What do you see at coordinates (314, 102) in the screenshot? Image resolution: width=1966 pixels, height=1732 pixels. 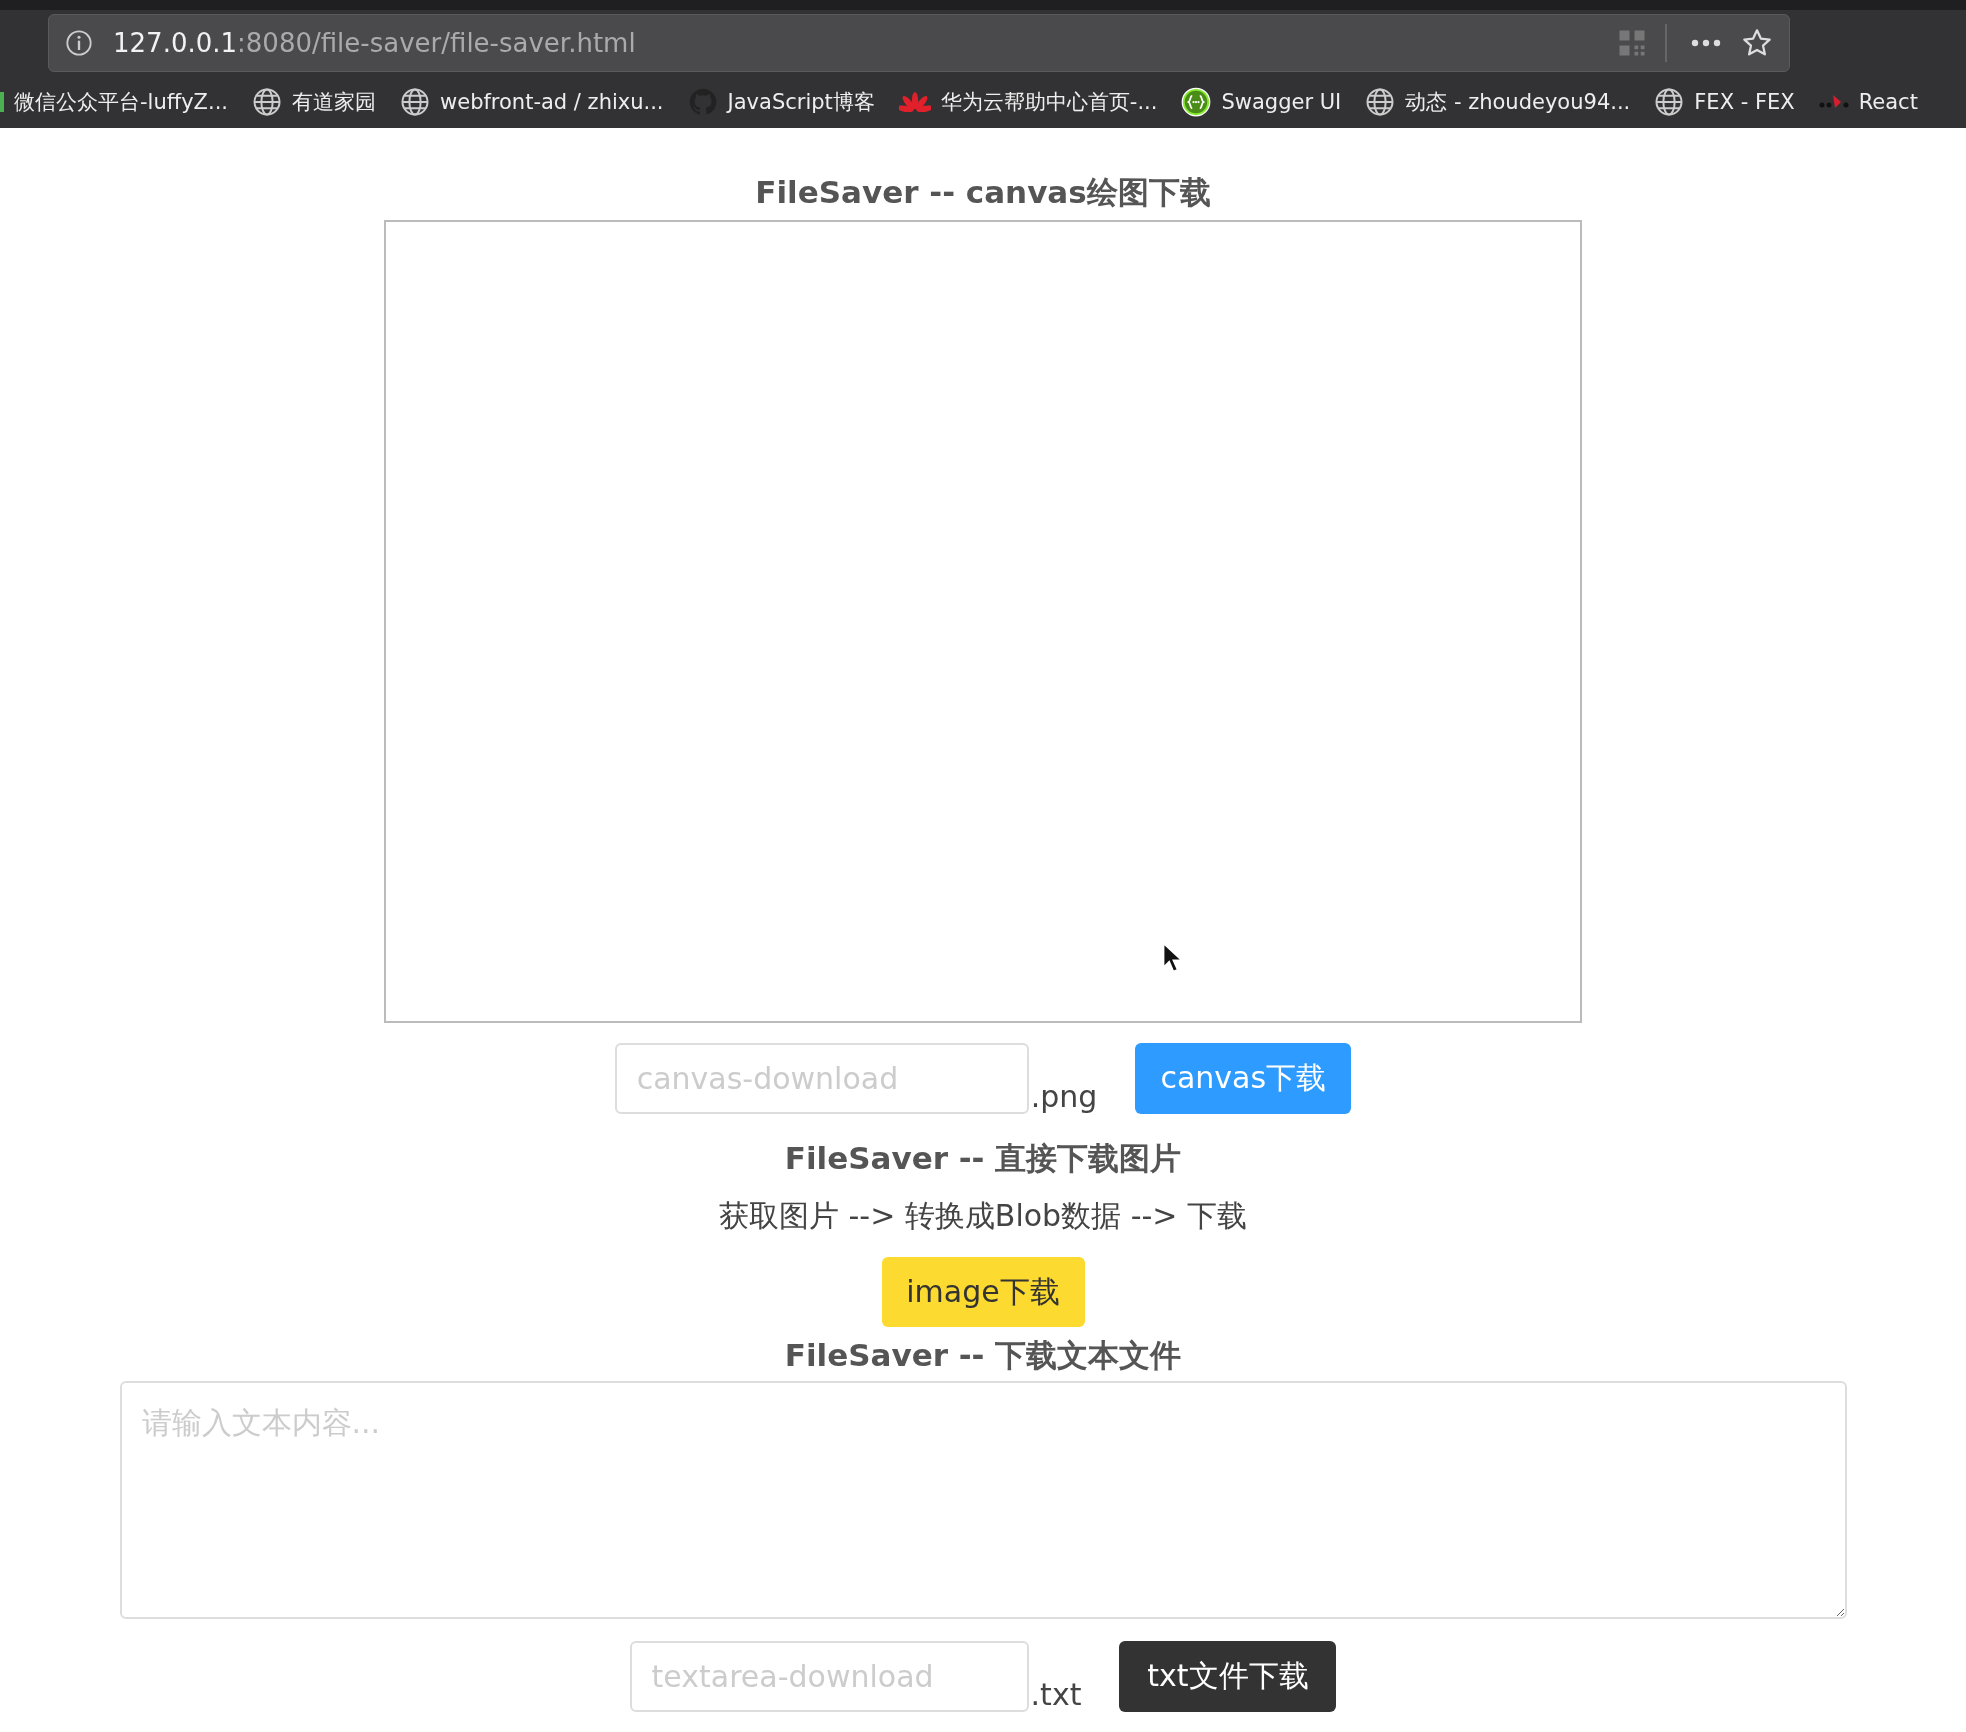 I see `bookmark-item: 有道家园` at bounding box center [314, 102].